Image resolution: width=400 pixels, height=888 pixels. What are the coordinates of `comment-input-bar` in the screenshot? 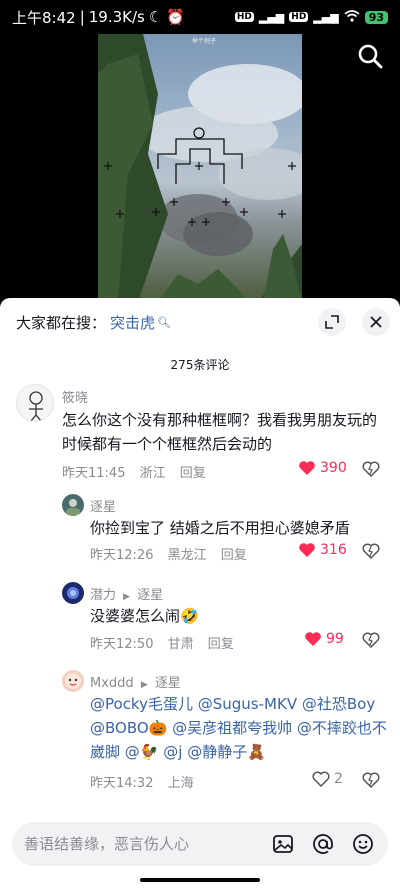 It's located at (200, 844).